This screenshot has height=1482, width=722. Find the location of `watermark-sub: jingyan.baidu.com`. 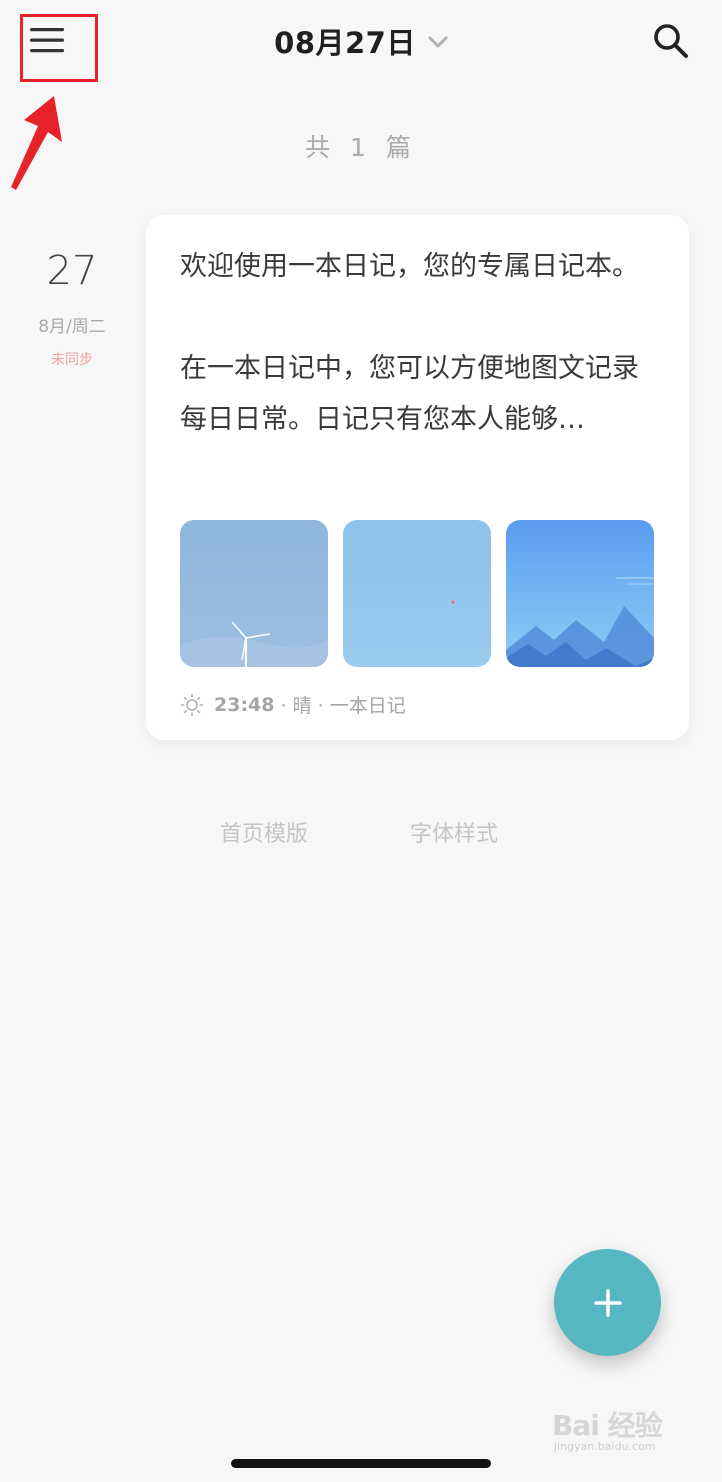

watermark-sub: jingyan.baidu.com is located at coordinates (605, 1446).